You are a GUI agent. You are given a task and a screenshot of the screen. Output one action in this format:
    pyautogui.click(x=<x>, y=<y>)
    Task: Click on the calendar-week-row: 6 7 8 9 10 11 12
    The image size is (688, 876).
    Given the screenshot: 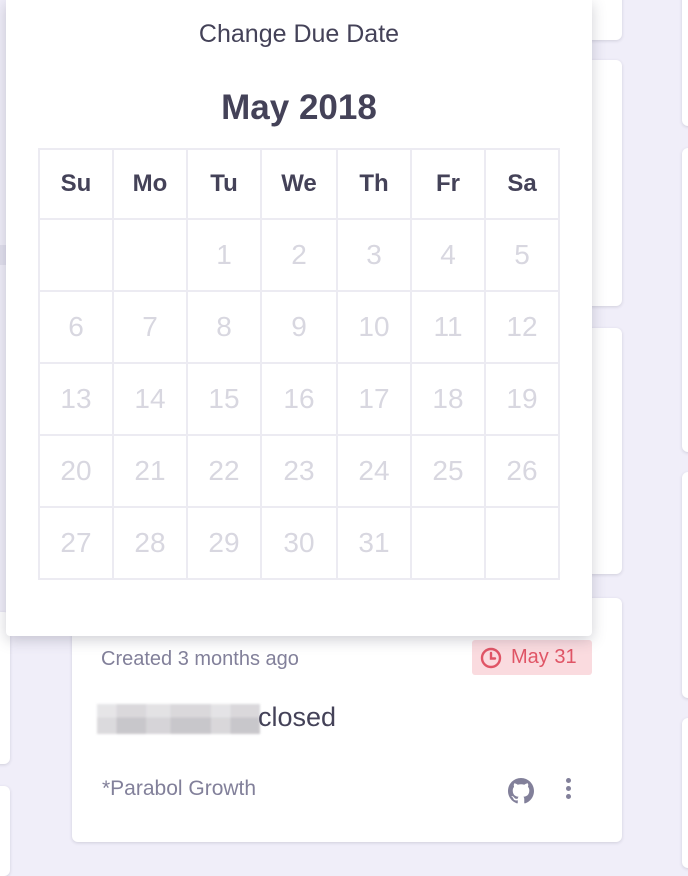 What is the action you would take?
    pyautogui.click(x=299, y=327)
    